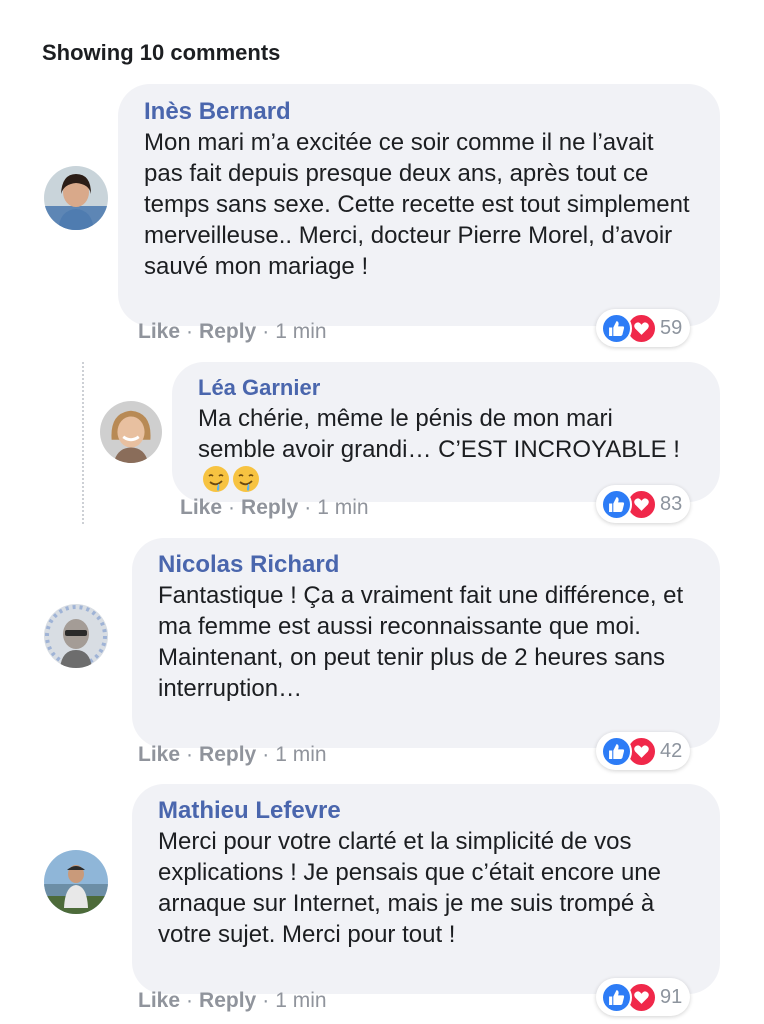 The height and width of the screenshot is (1024, 764). I want to click on reaction-count: 42, so click(671, 750).